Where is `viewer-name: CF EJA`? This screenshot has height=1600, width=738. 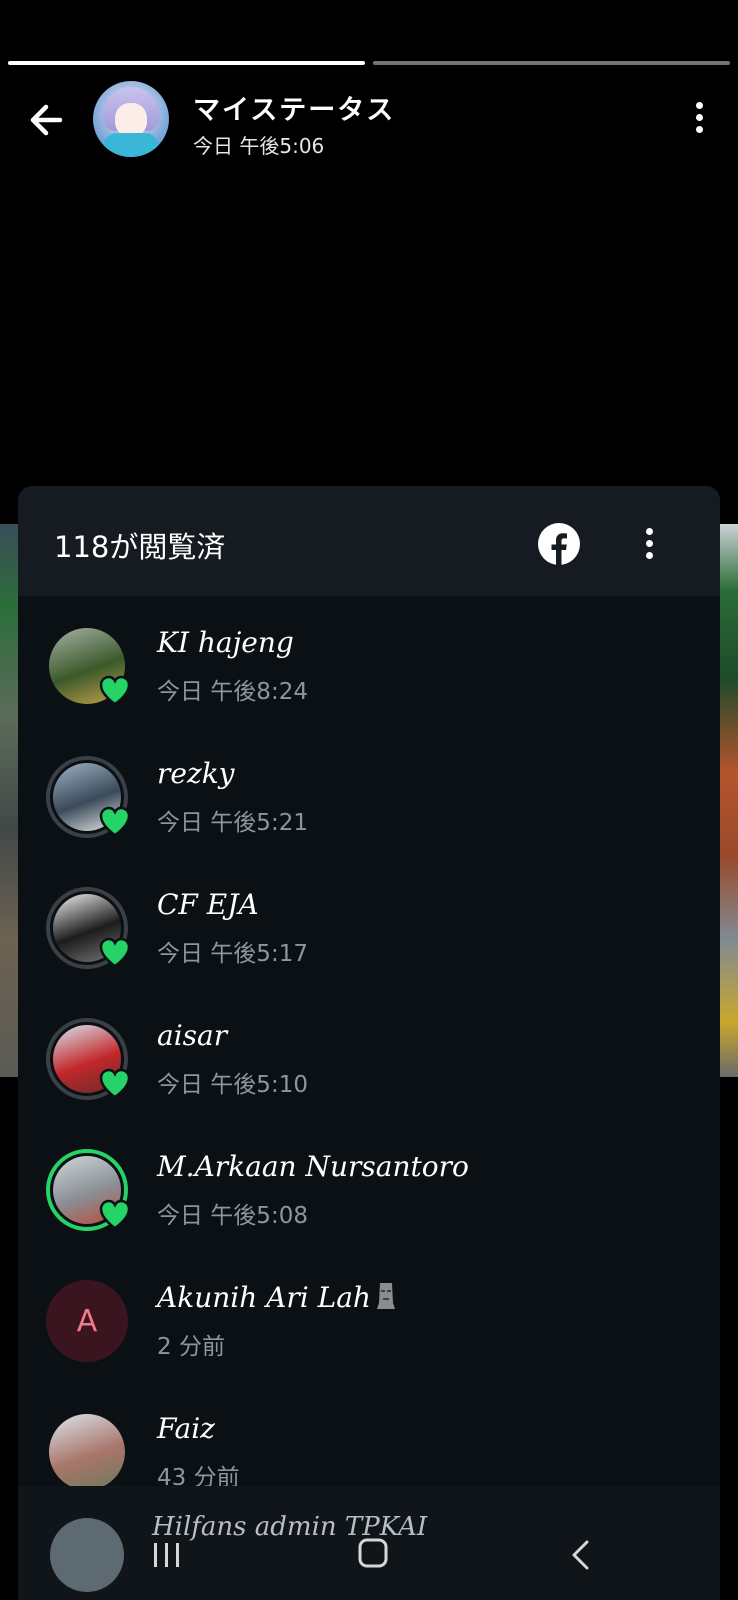 viewer-name: CF EJA is located at coordinates (208, 904).